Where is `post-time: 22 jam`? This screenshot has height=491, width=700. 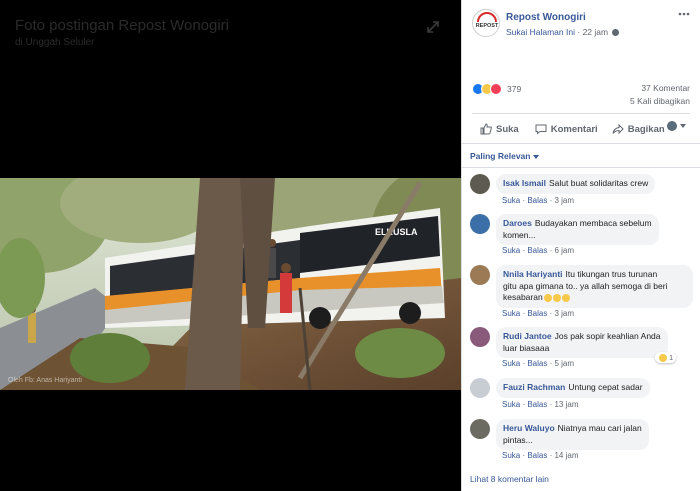 post-time: 22 jam is located at coordinates (596, 32).